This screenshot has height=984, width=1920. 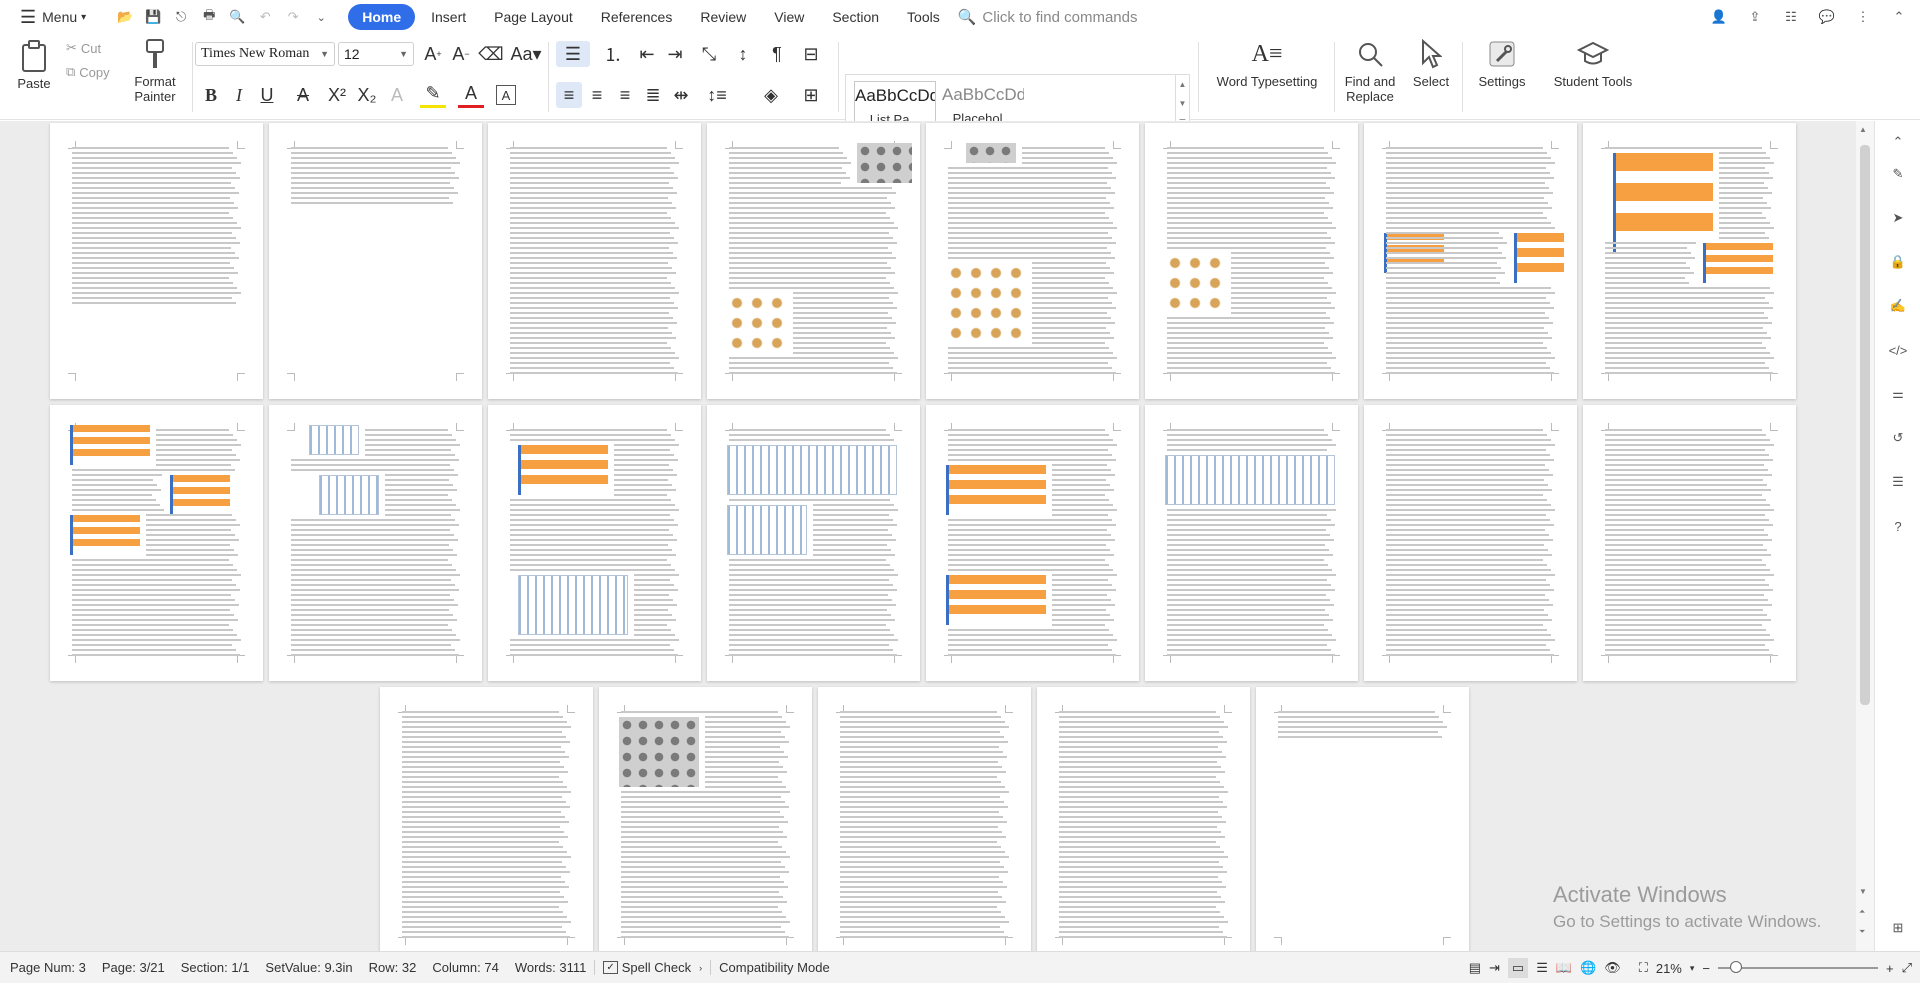 I want to click on strikethrough-icon: A, so click(x=303, y=95).